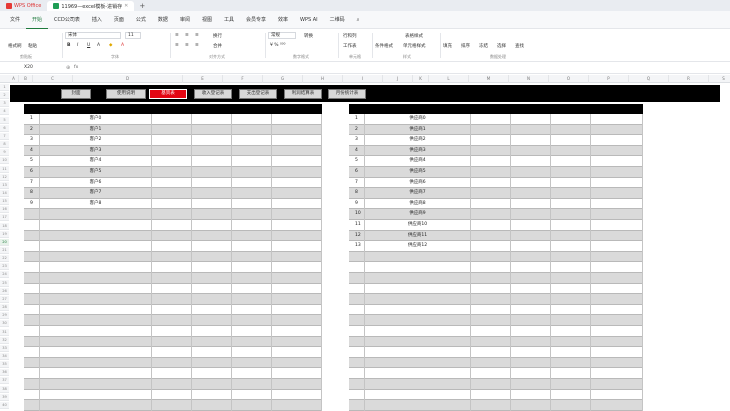 The image size is (730, 411). I want to click on bold-icon: B, so click(68, 45).